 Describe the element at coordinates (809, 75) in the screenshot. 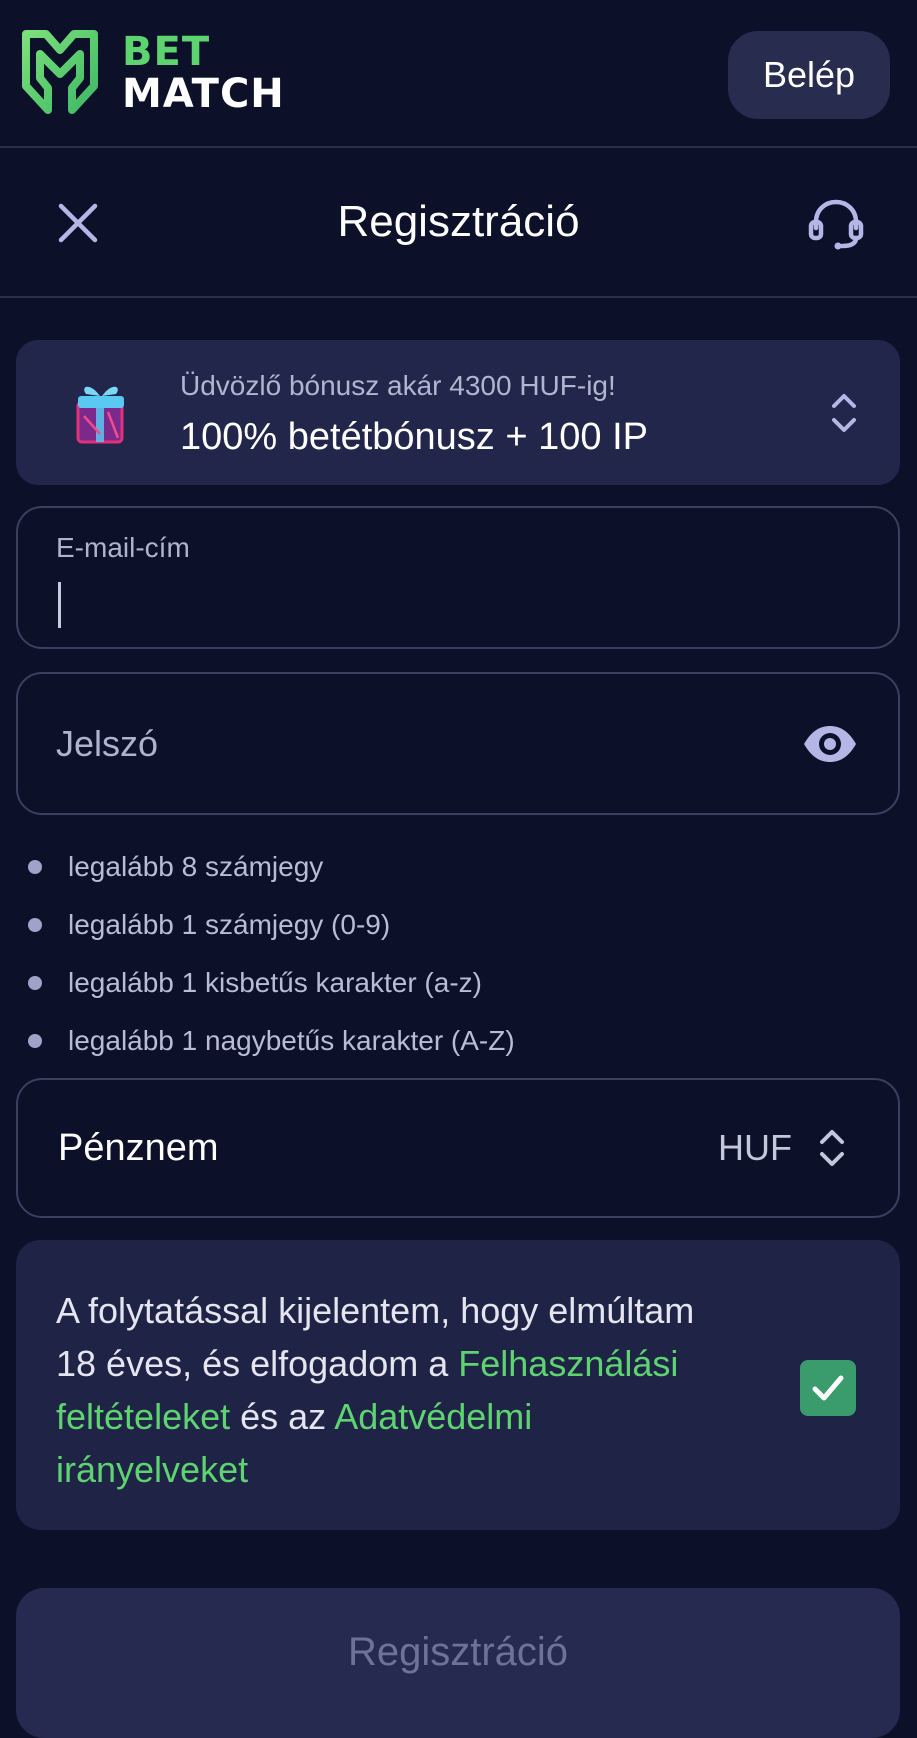

I see `login-button: Belép` at that location.